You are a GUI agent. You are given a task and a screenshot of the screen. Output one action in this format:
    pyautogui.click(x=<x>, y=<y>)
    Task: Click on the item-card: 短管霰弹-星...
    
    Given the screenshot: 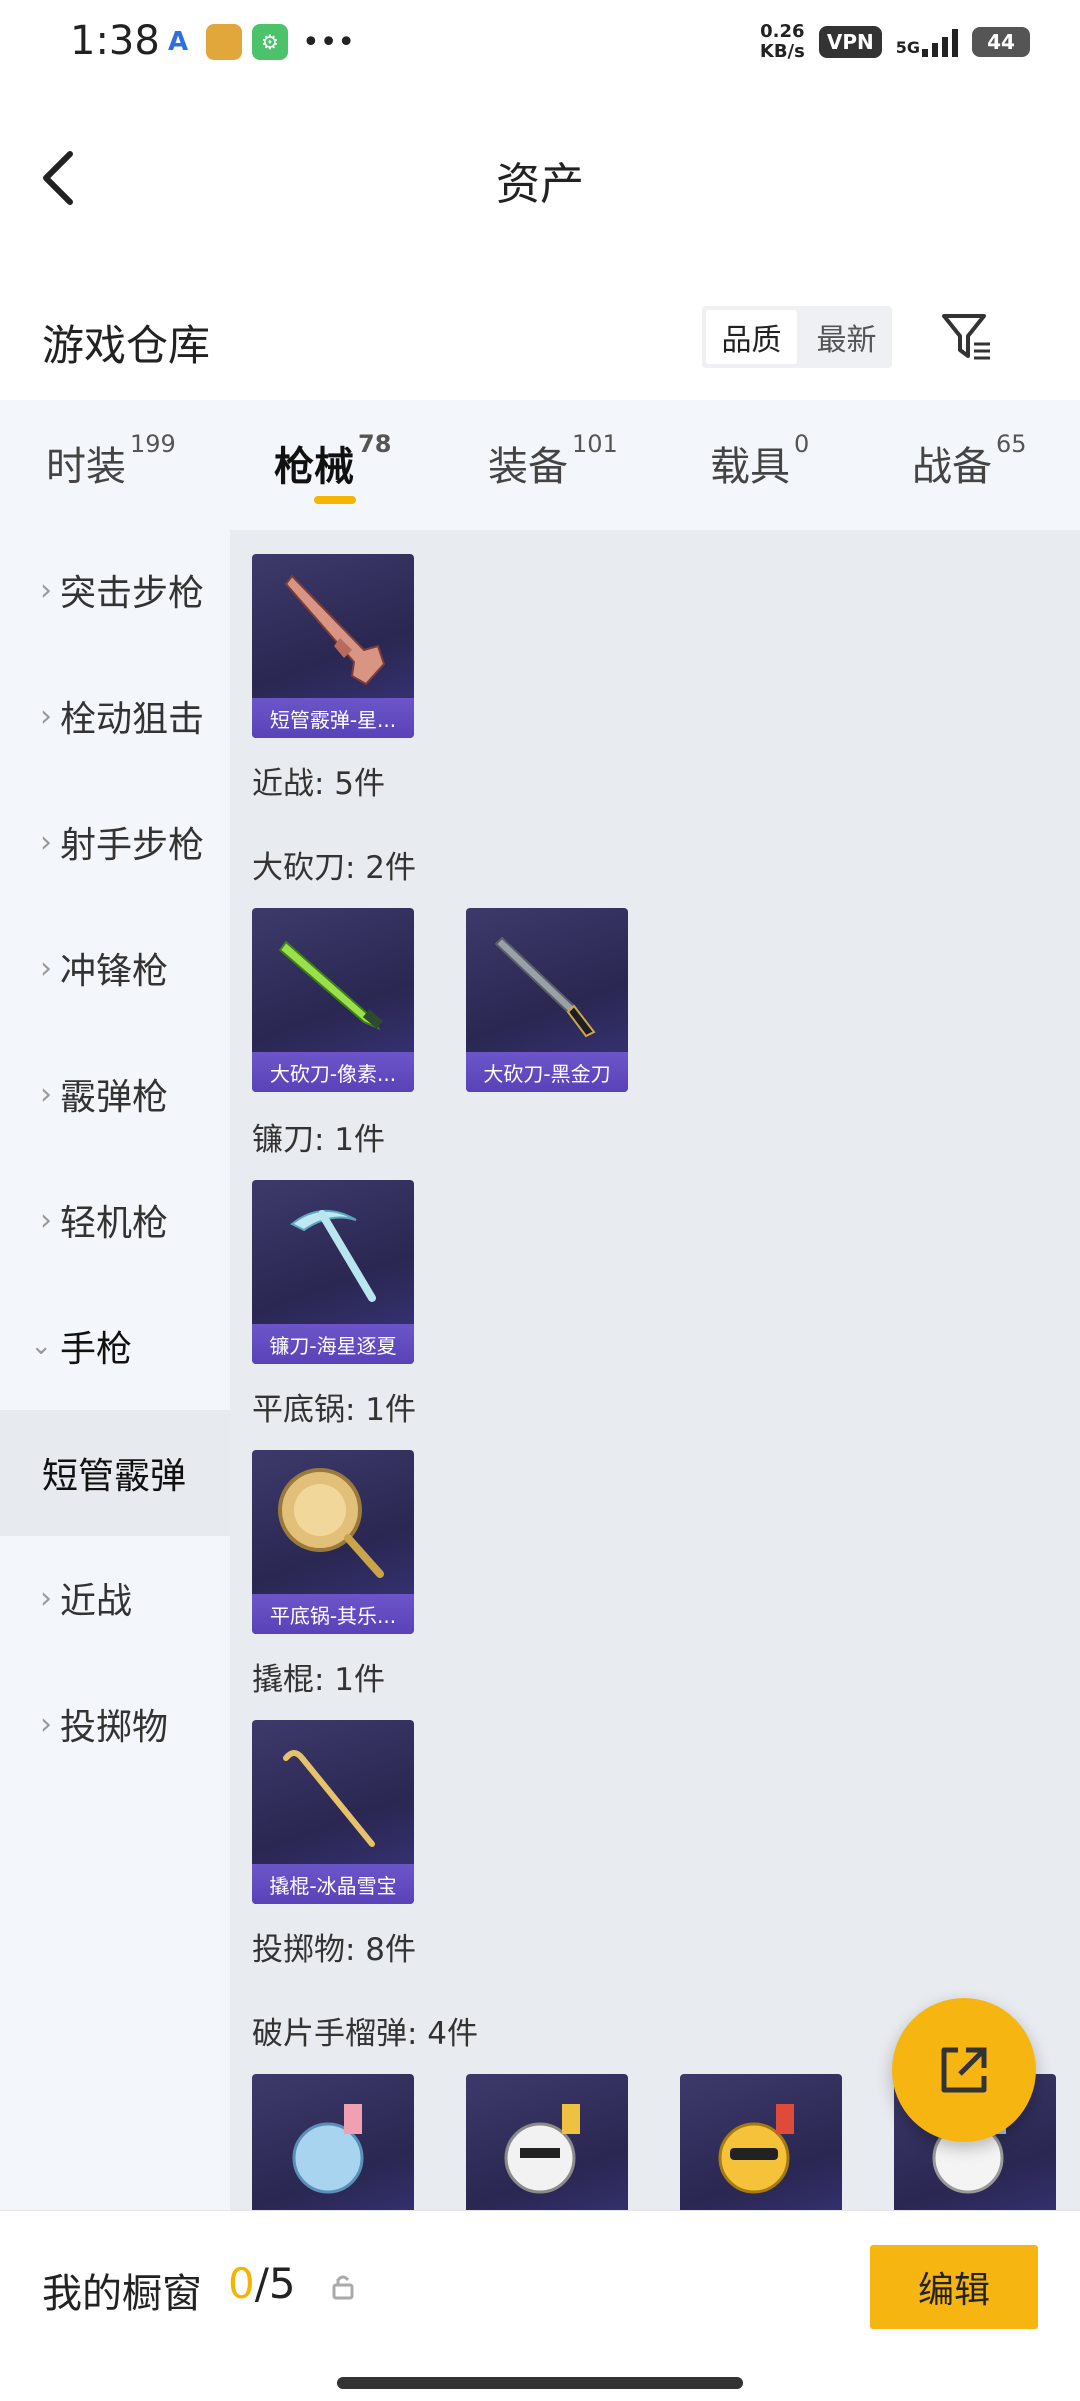 What is the action you would take?
    pyautogui.click(x=333, y=646)
    